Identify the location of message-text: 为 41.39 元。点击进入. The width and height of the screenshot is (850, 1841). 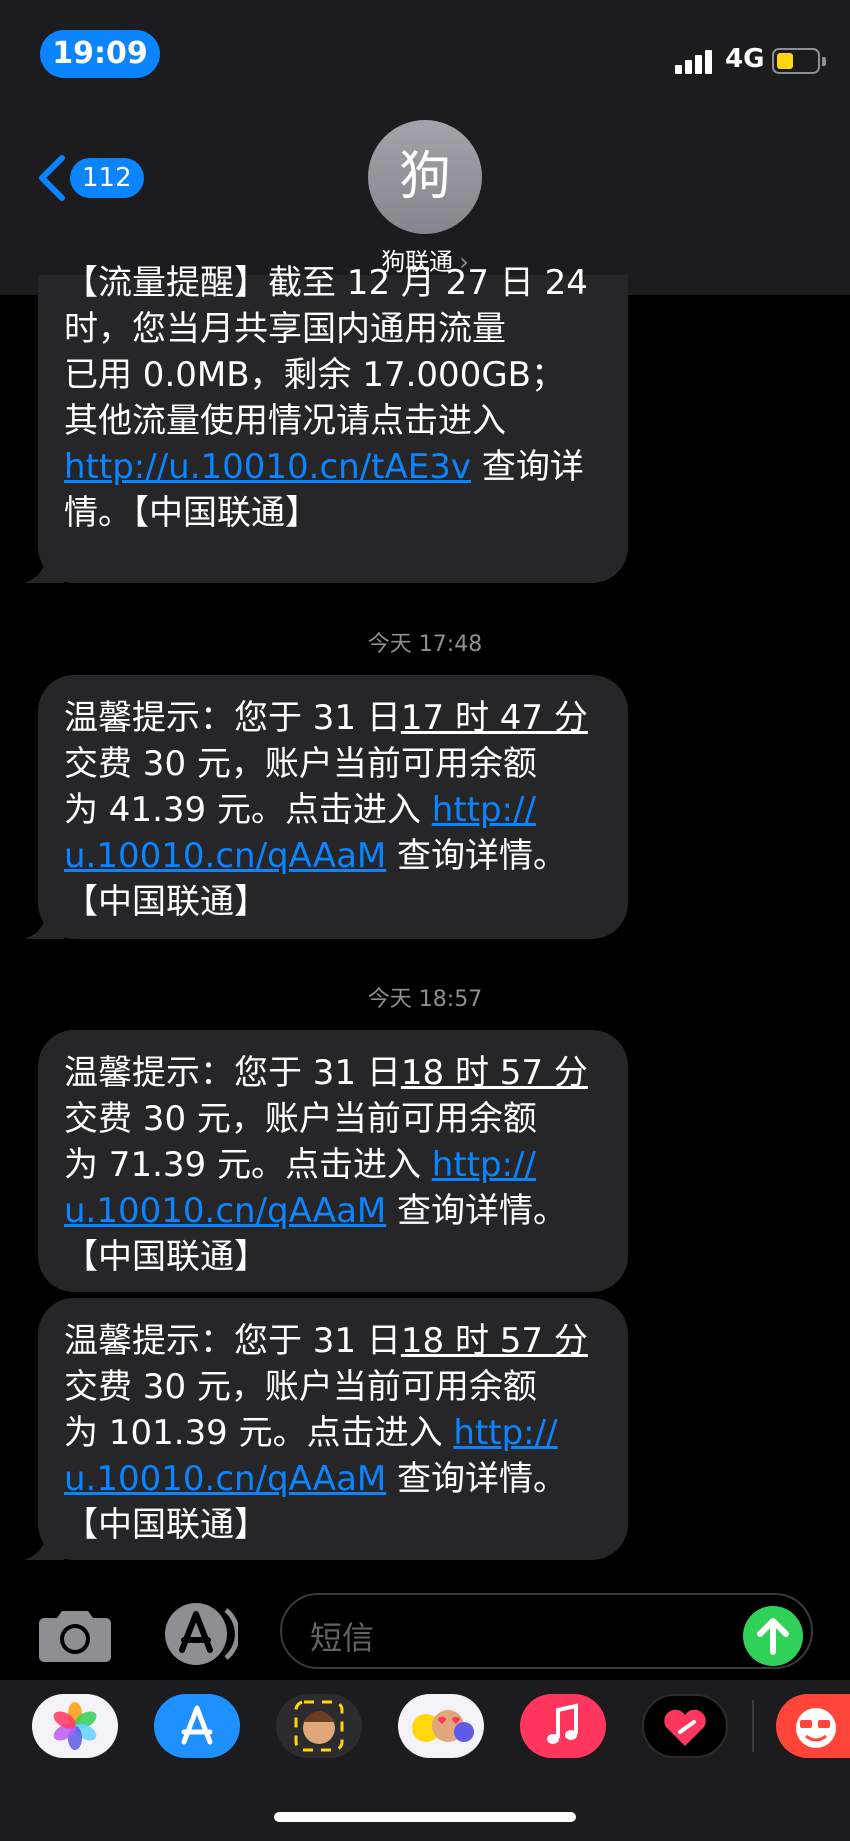
(248, 810).